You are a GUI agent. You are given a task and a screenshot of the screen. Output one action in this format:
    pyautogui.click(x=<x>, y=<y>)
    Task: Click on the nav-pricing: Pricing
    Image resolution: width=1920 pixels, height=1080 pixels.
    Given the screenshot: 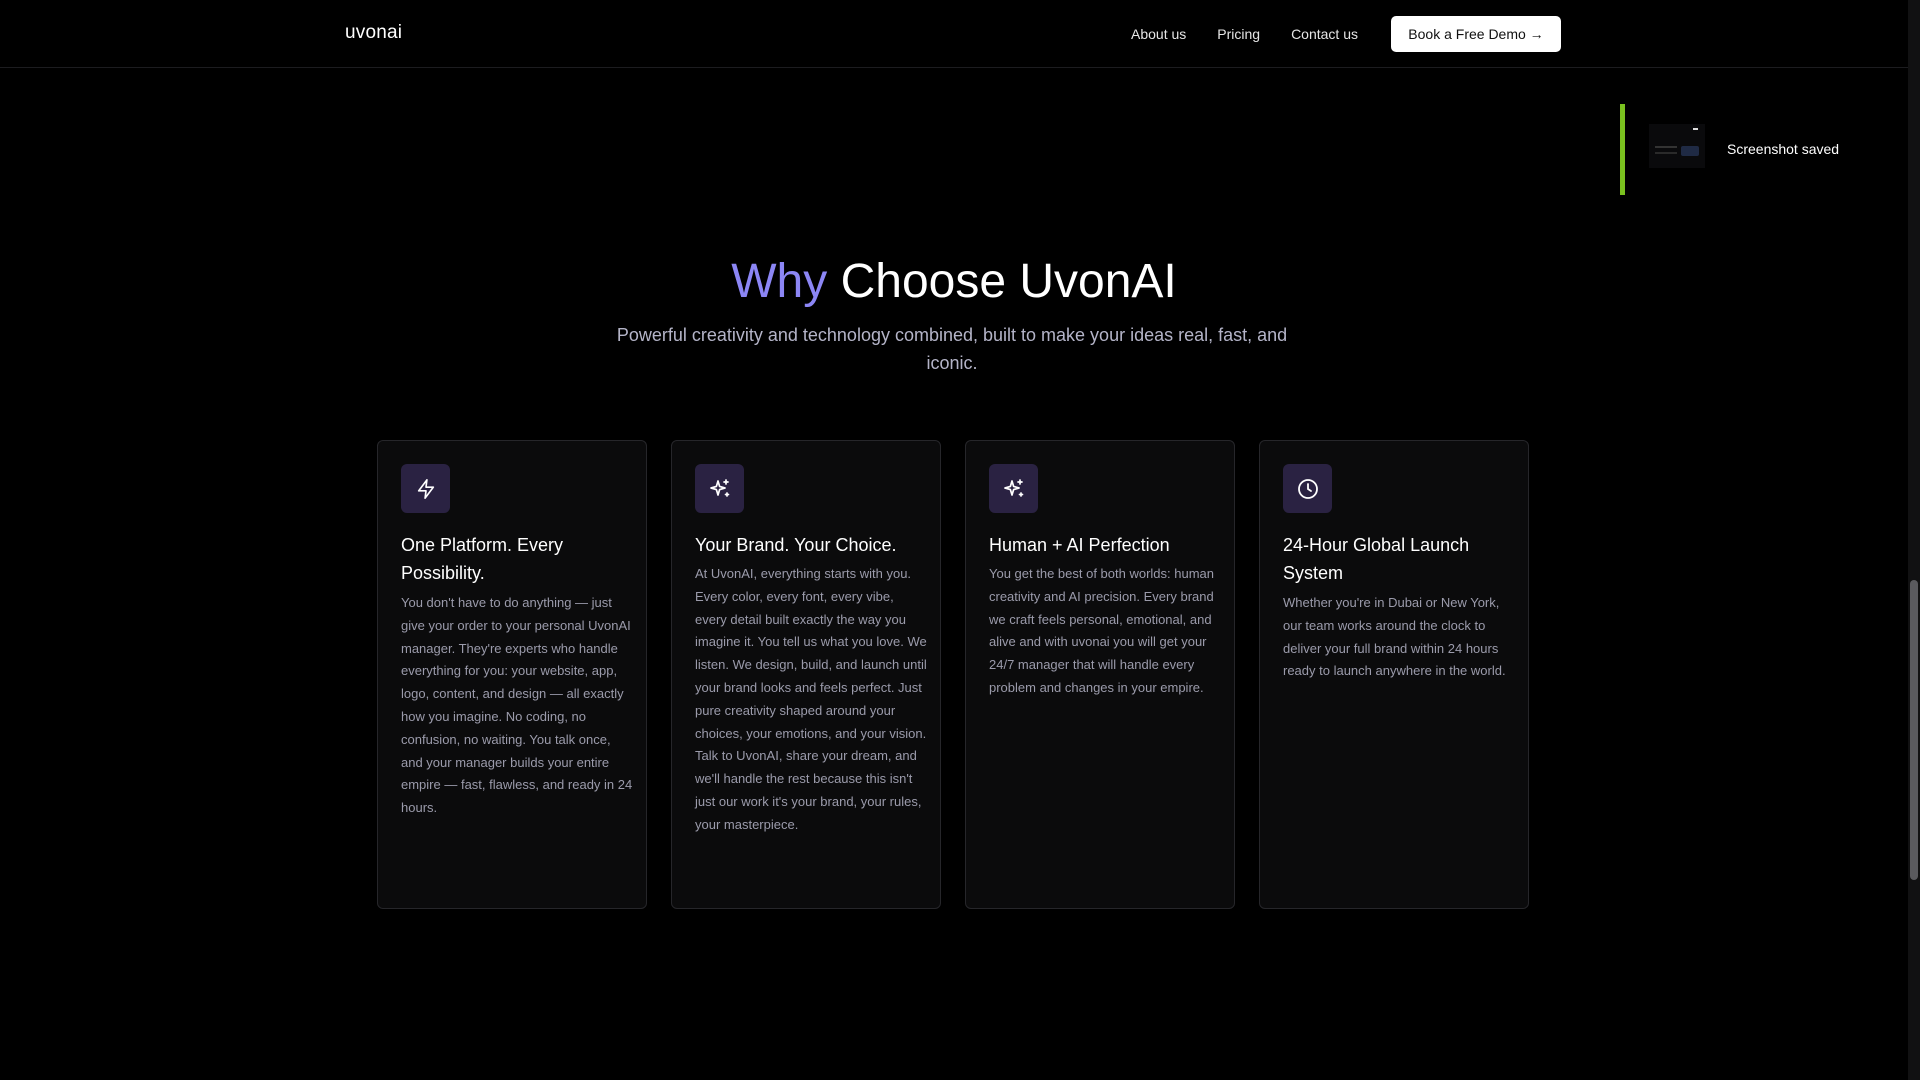 What is the action you would take?
    pyautogui.click(x=1238, y=34)
    